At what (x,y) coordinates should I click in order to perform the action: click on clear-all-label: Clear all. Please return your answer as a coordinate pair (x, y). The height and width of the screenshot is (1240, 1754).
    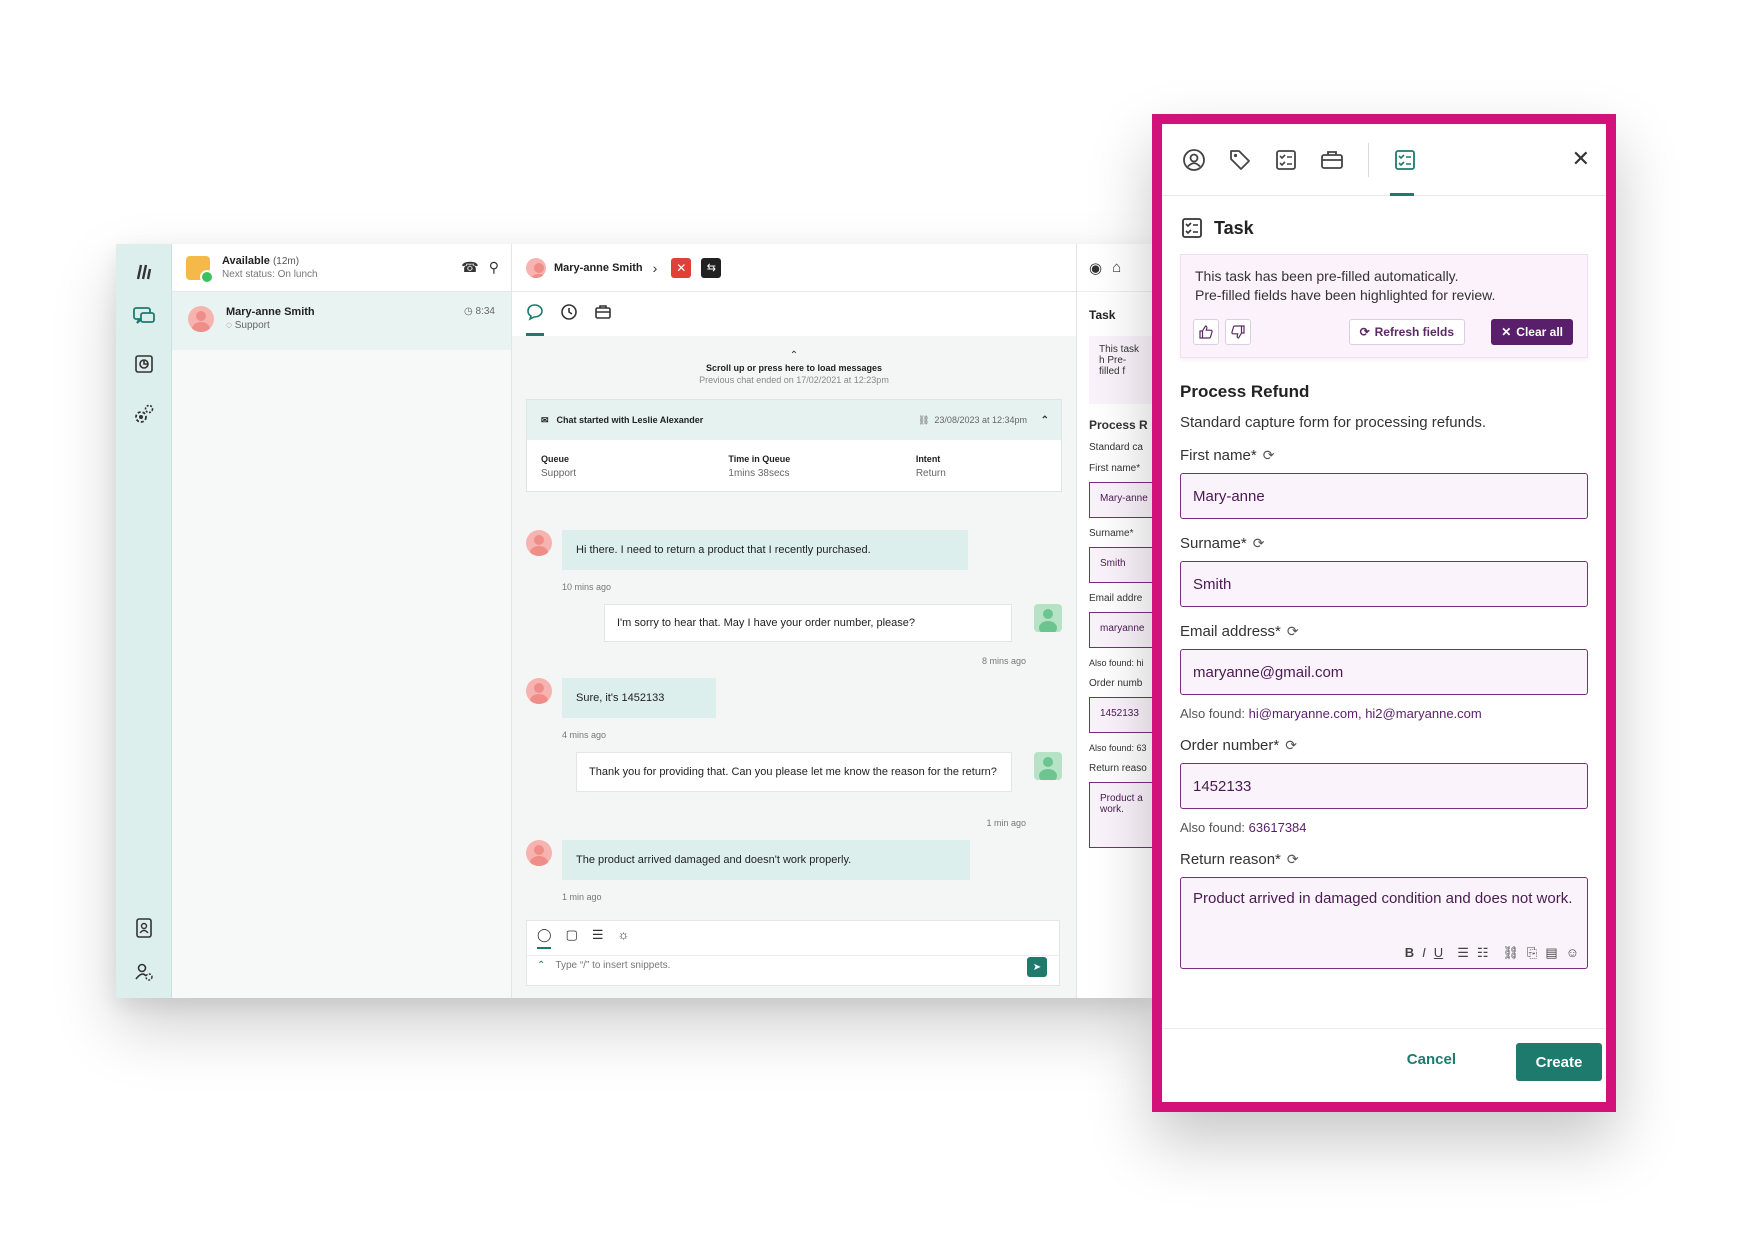
    Looking at the image, I should click on (1539, 332).